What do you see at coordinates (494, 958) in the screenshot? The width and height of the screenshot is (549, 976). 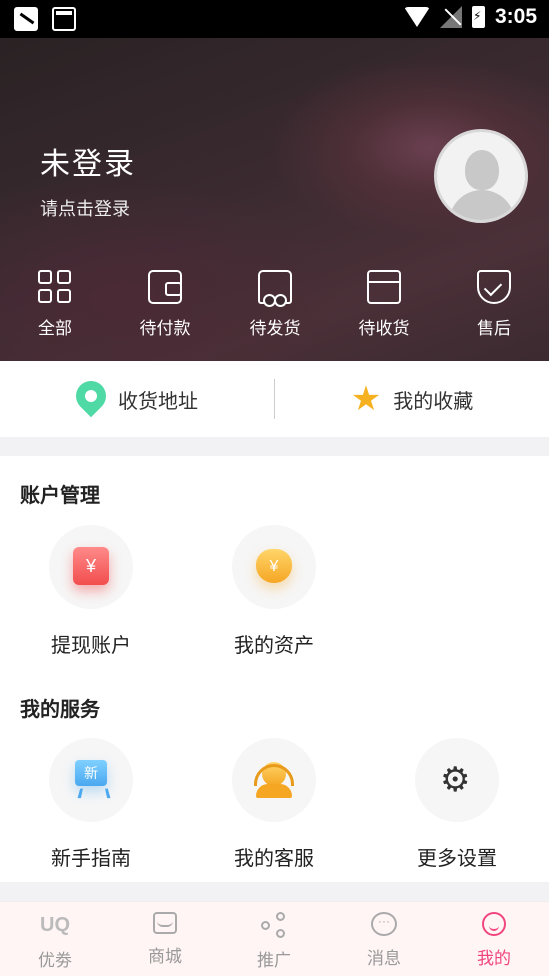 I see `tab-label: 我的` at bounding box center [494, 958].